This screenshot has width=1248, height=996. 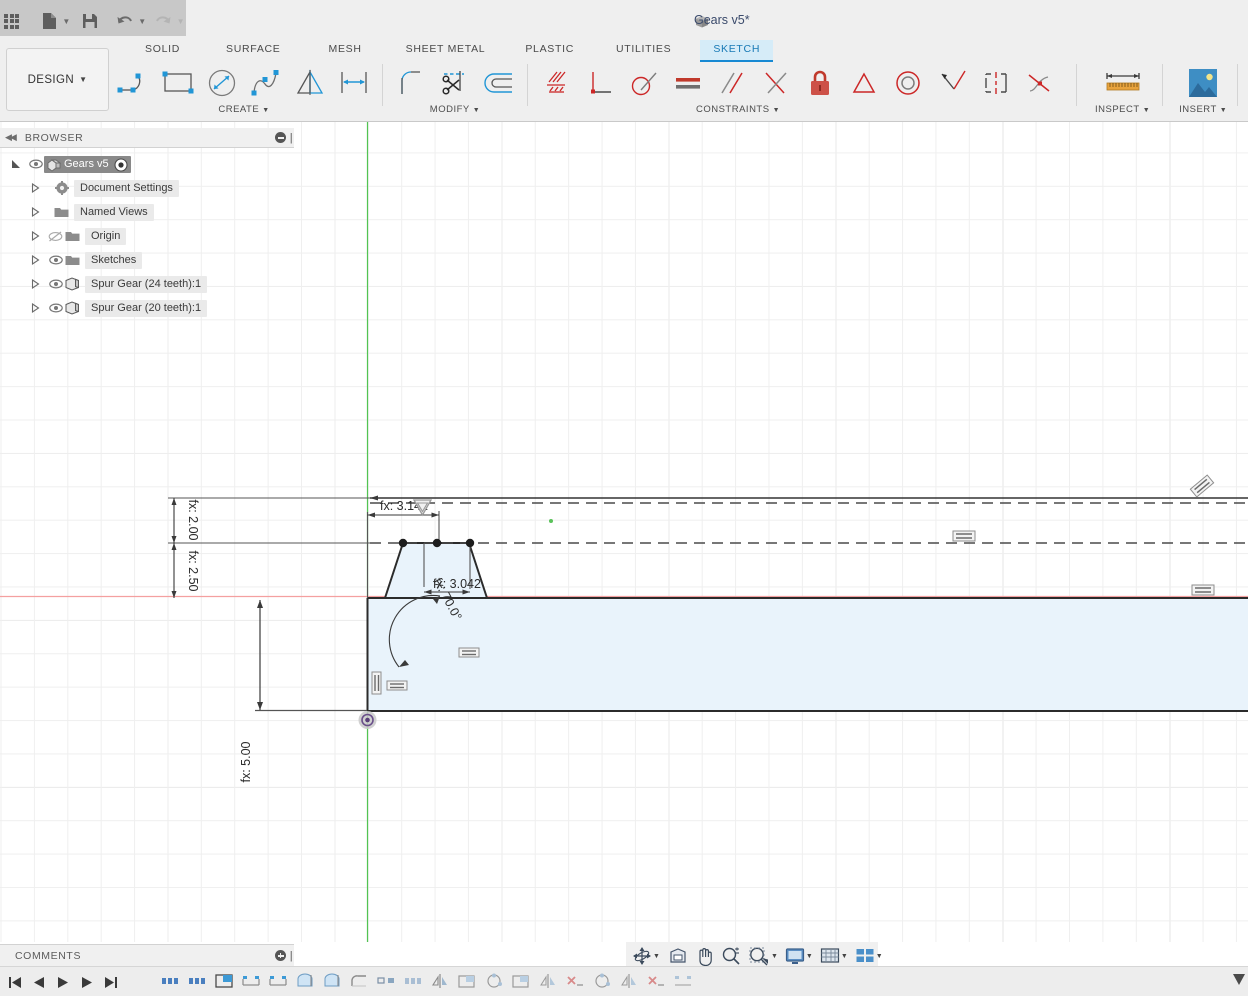 I want to click on panel-label-modify: MODIFY ▼, so click(x=455, y=109).